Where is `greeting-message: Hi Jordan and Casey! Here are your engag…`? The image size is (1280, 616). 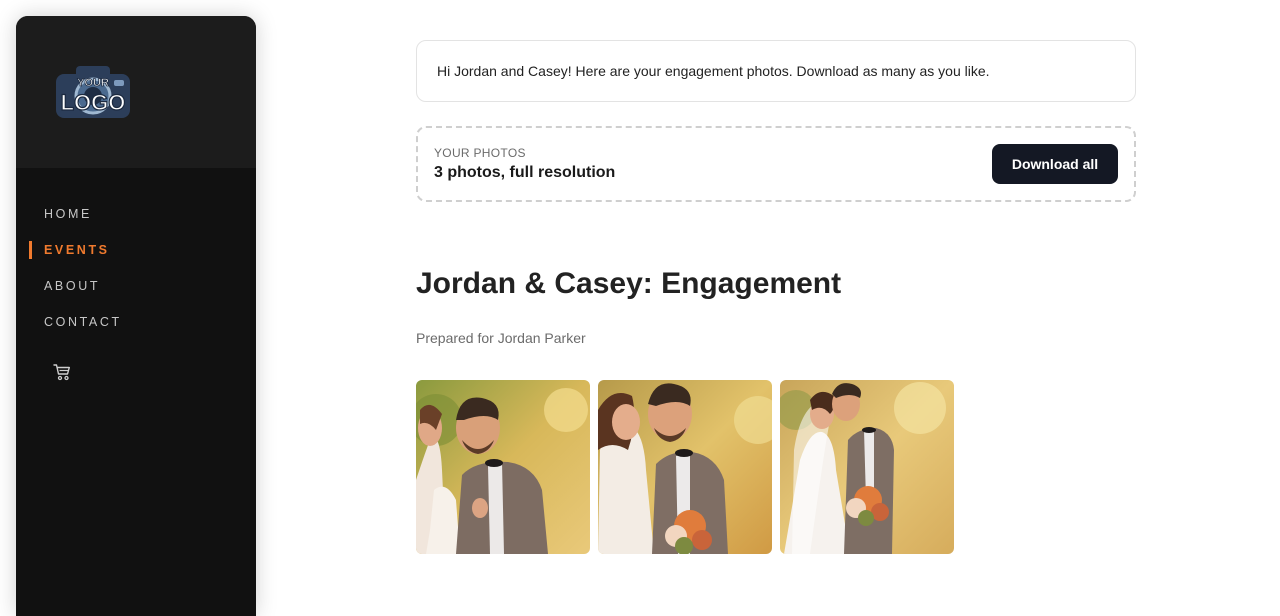 greeting-message: Hi Jordan and Casey! Here are your engag… is located at coordinates (776, 71).